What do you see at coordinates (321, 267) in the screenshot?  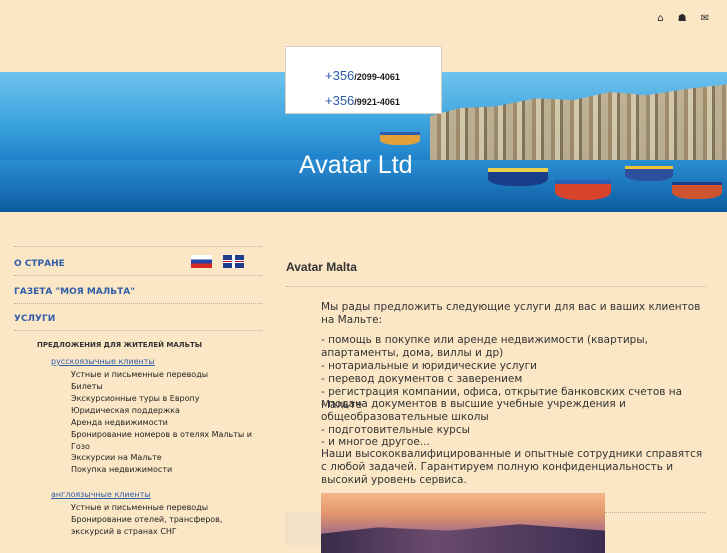 I see `page-title: Avatar Malta` at bounding box center [321, 267].